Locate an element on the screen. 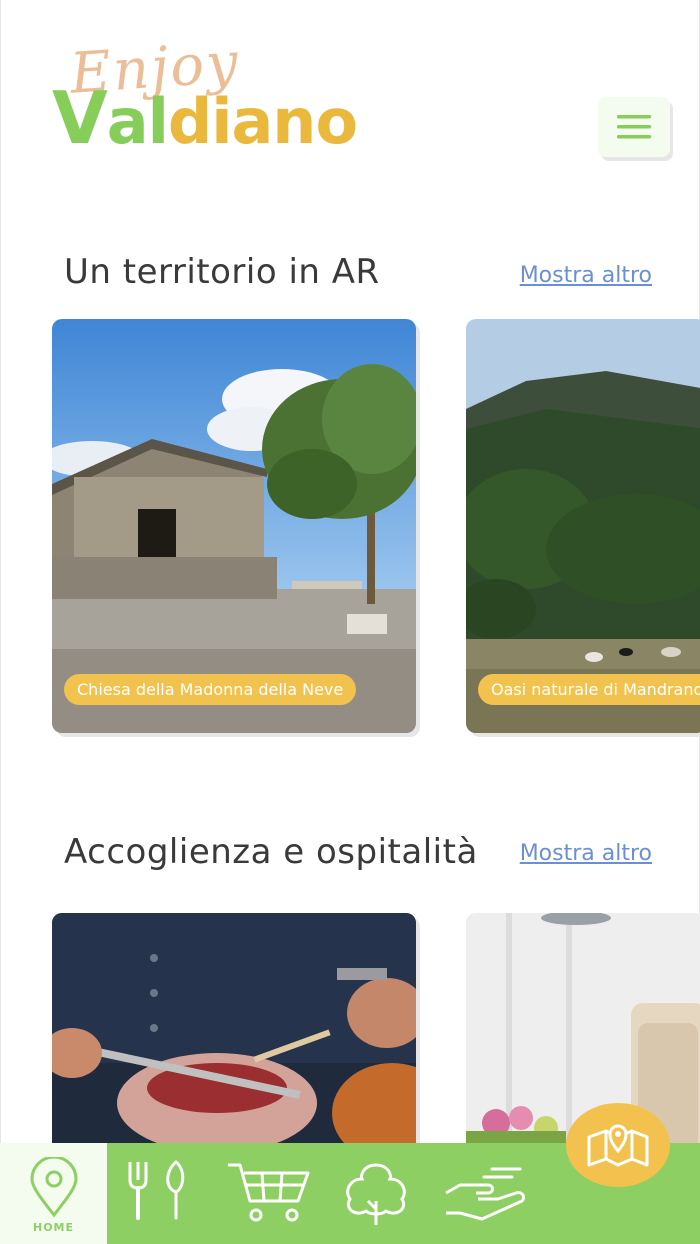 This screenshot has height=1244, width=700. cart-icon is located at coordinates (269, 1192).